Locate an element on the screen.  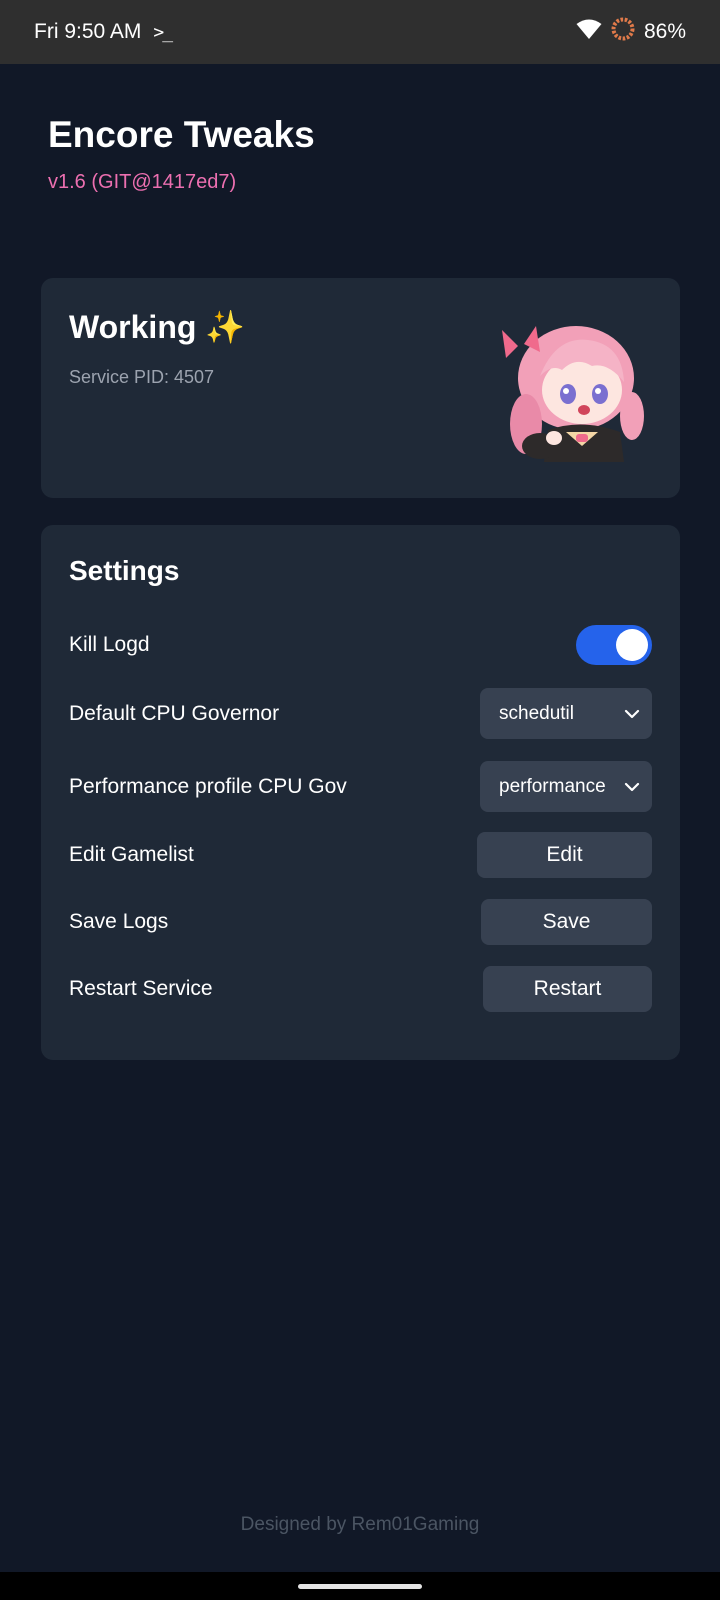
restart-service-label: Restart Service is located at coordinates (141, 988).